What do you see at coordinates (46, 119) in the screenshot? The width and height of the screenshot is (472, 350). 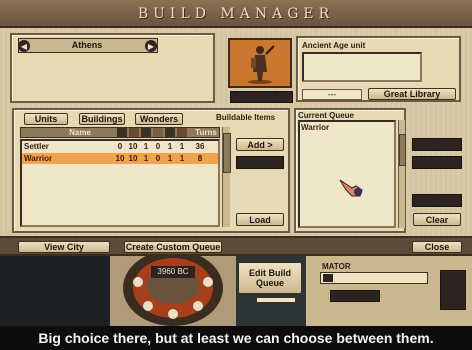 I see `tab-units: Units` at bounding box center [46, 119].